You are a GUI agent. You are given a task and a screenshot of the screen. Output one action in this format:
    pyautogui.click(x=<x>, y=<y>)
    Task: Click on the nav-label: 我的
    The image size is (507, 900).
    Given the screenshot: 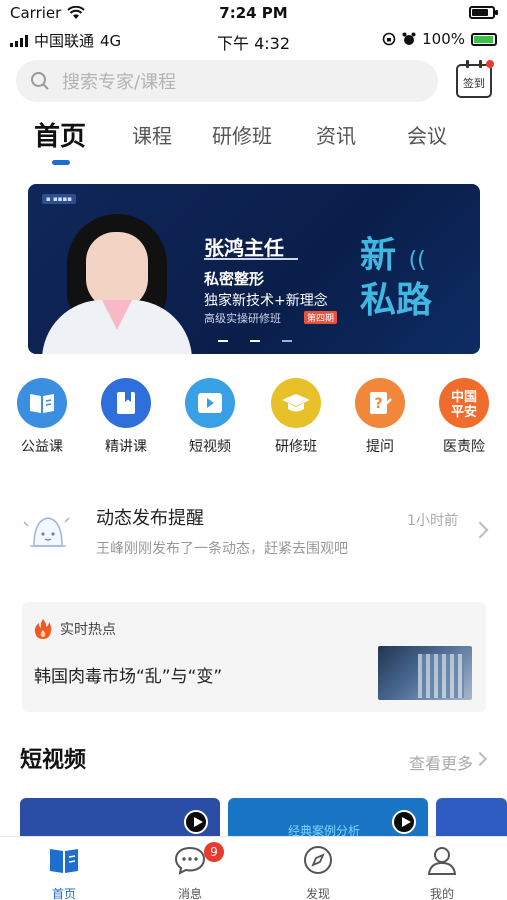 What is the action you would take?
    pyautogui.click(x=441, y=893)
    